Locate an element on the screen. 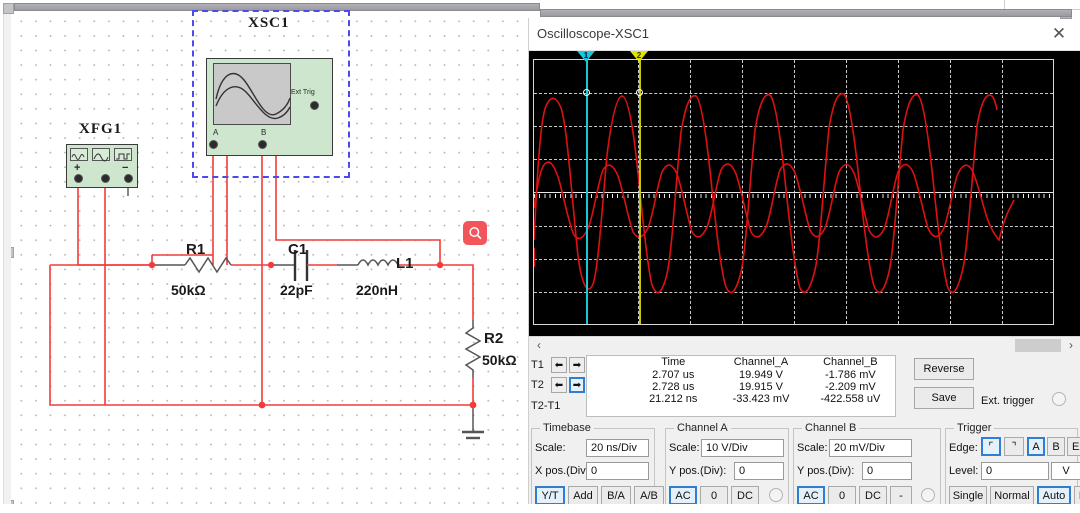 The width and height of the screenshot is (1080, 513). waveform-triangle-icon is located at coordinates (101, 155).